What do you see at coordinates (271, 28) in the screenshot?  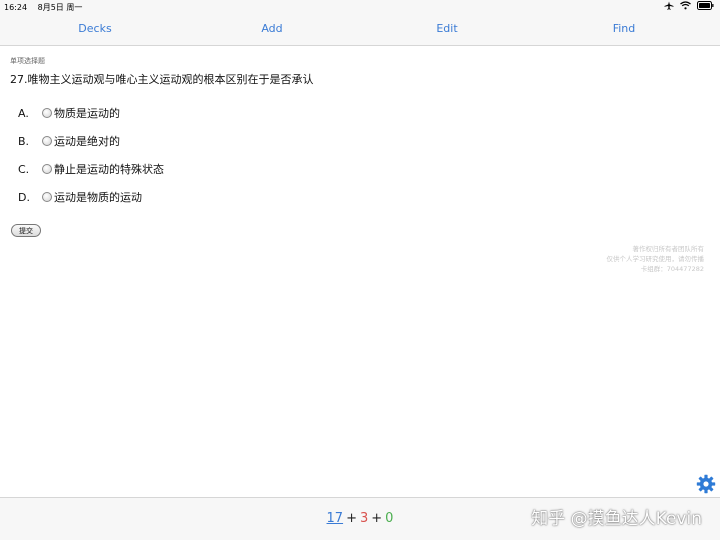 I see `add-button: Add` at bounding box center [271, 28].